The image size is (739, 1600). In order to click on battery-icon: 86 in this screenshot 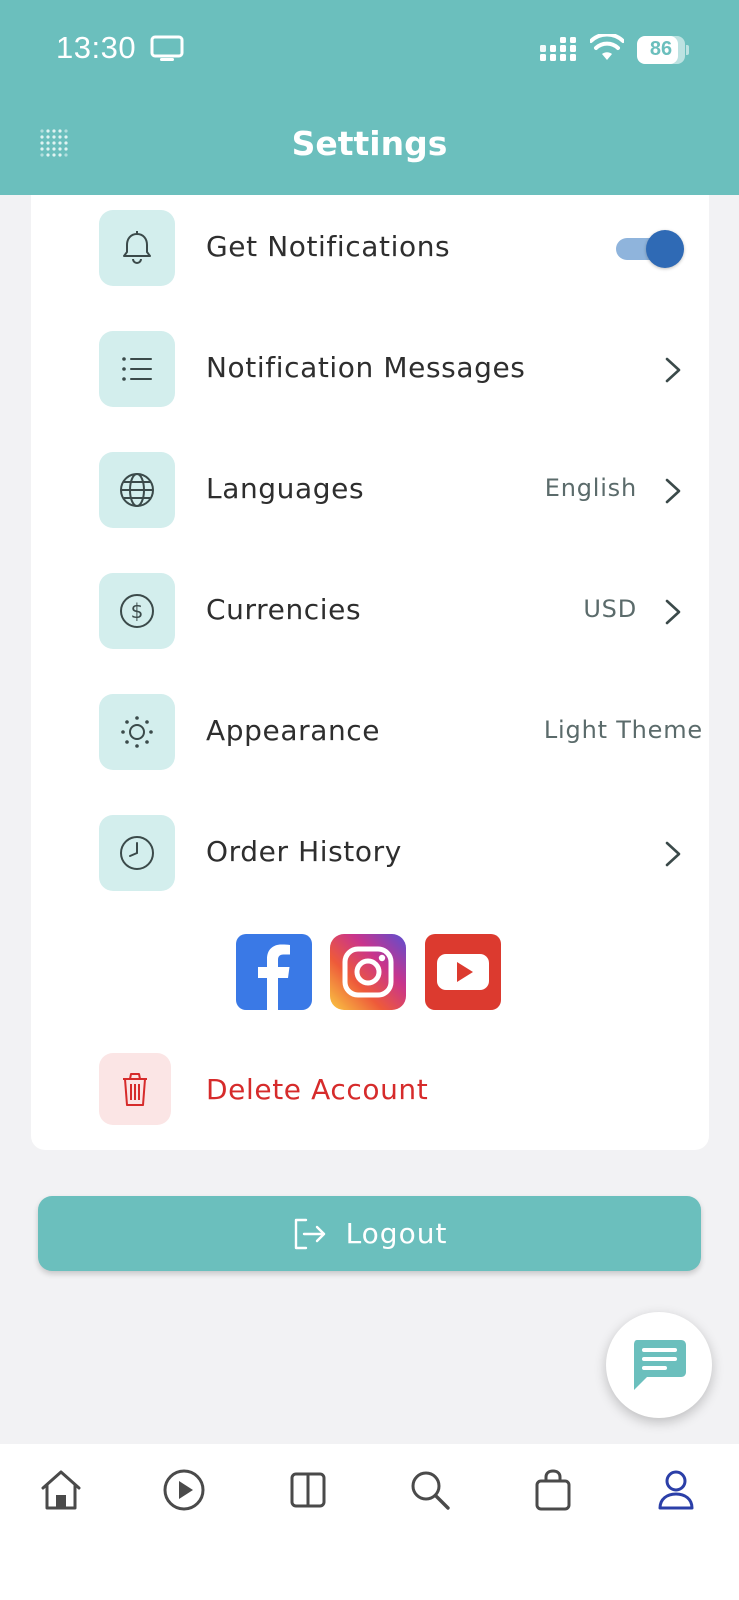, I will do `click(663, 50)`.